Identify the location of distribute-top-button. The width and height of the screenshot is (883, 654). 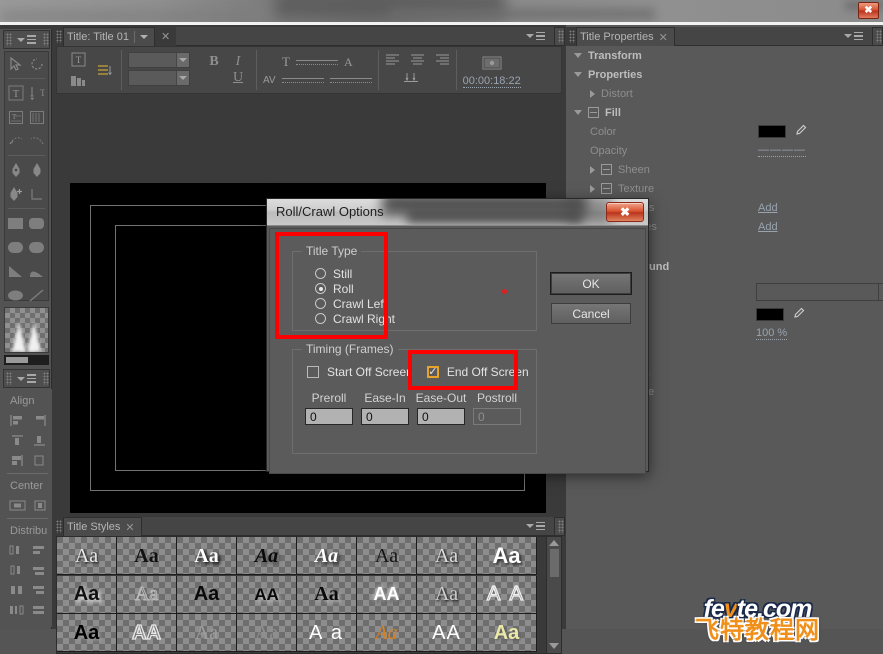
(18, 570).